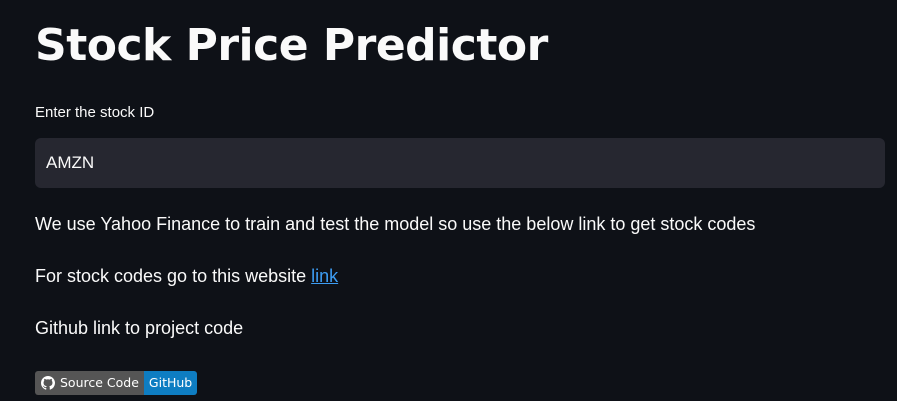  I want to click on badge-left-label: Source Code, so click(99, 382).